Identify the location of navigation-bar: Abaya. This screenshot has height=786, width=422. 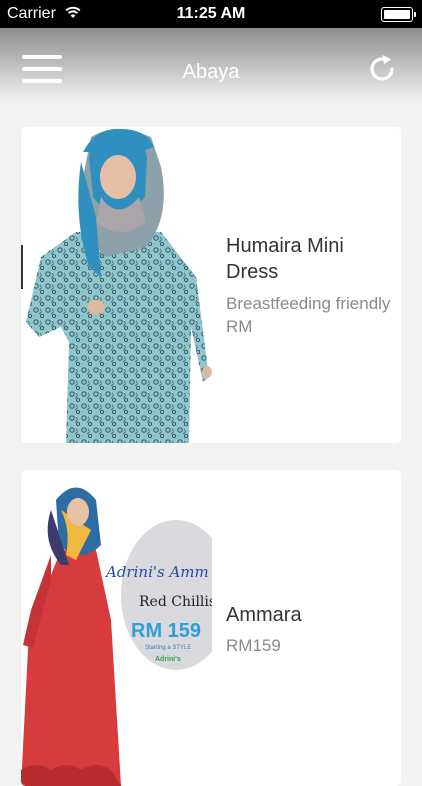
(211, 67).